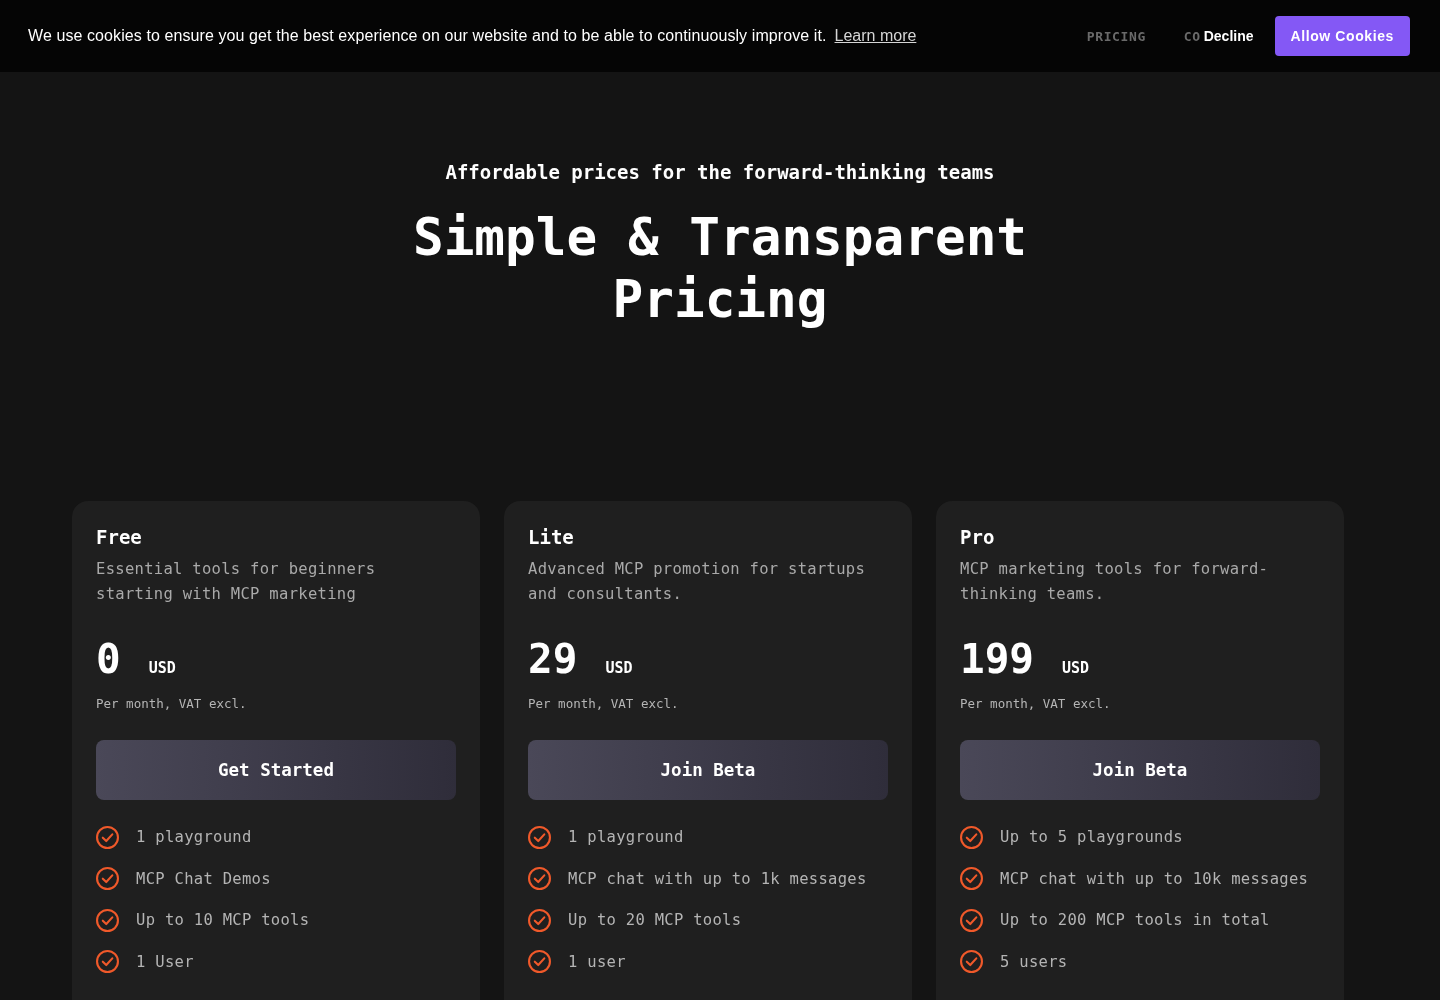 This screenshot has height=1000, width=1440. I want to click on nav-link: PRICING, so click(1116, 36).